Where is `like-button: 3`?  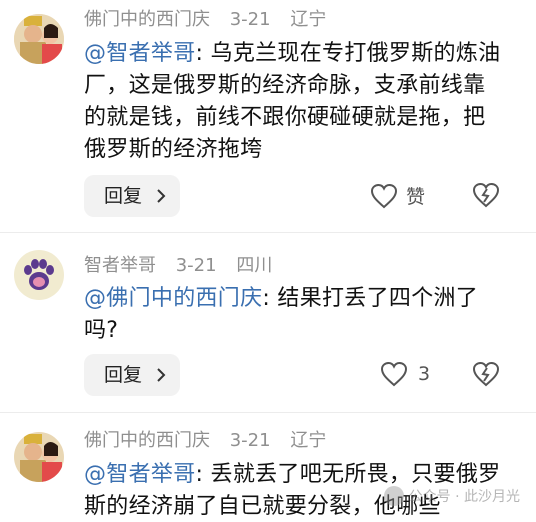 like-button: 3 is located at coordinates (405, 374).